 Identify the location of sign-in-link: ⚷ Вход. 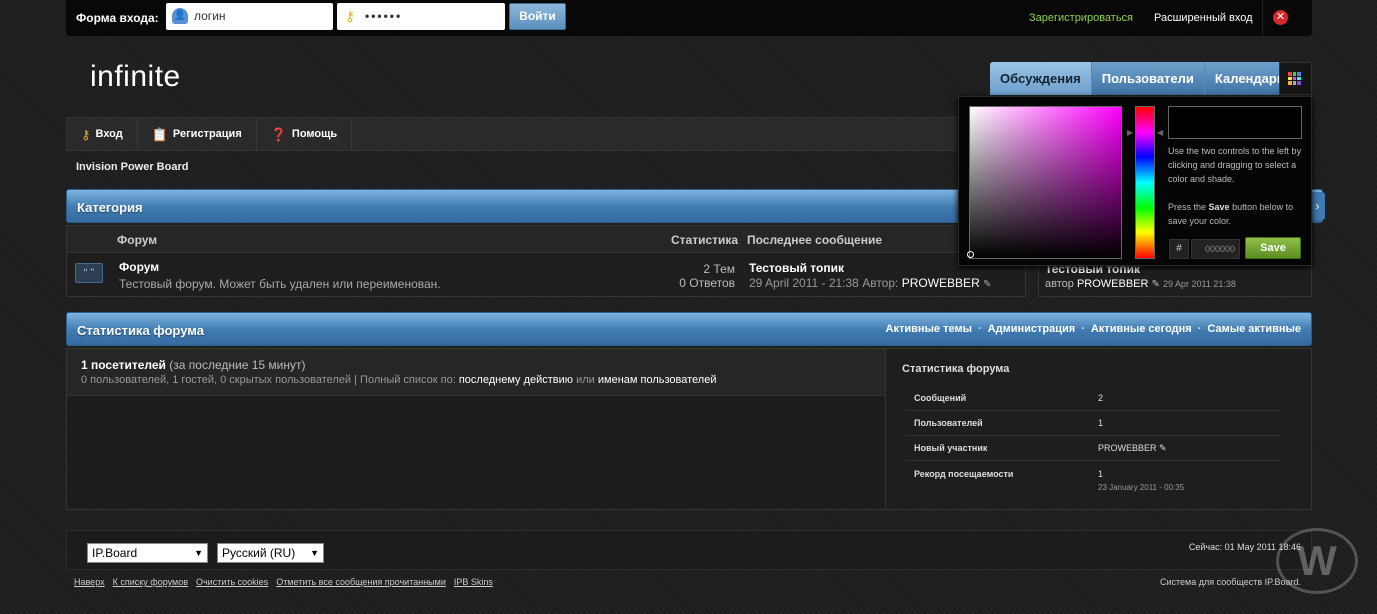
(102, 134).